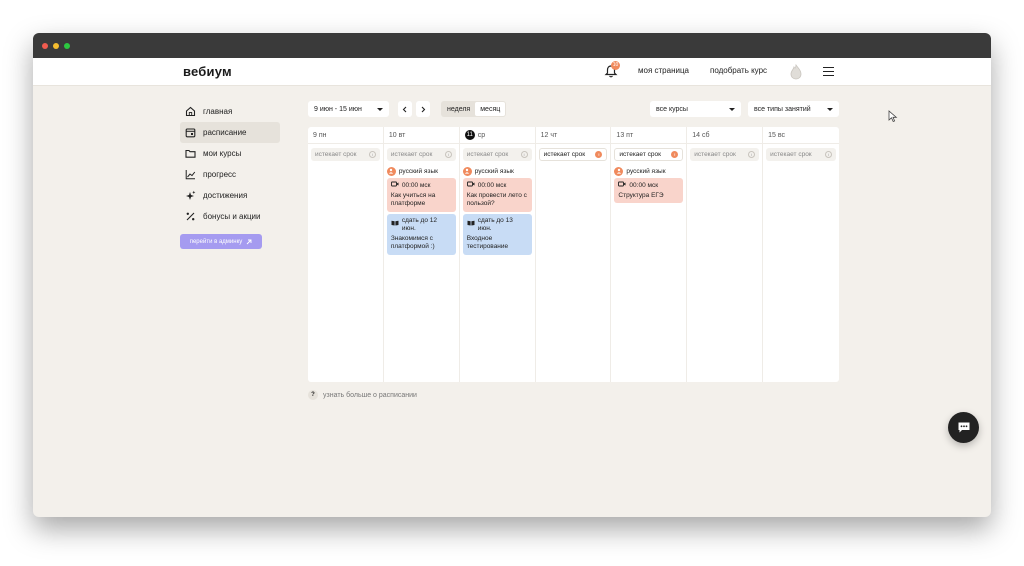 This screenshot has width=1024, height=566. Describe the element at coordinates (230, 195) in the screenshot. I see `sidebar-item-achievements: достижения` at that location.